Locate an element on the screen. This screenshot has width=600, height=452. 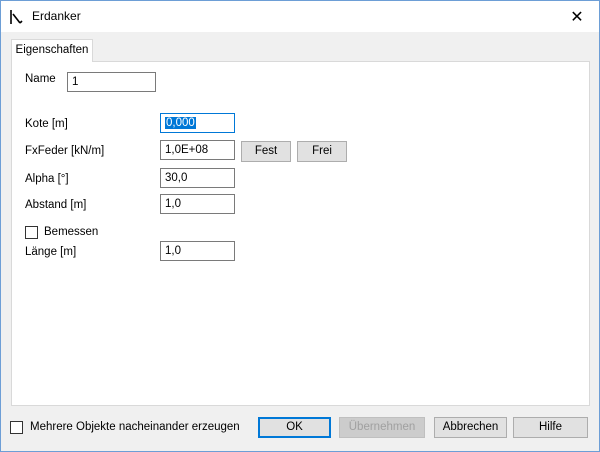
close-icon: ✕ is located at coordinates (577, 17).